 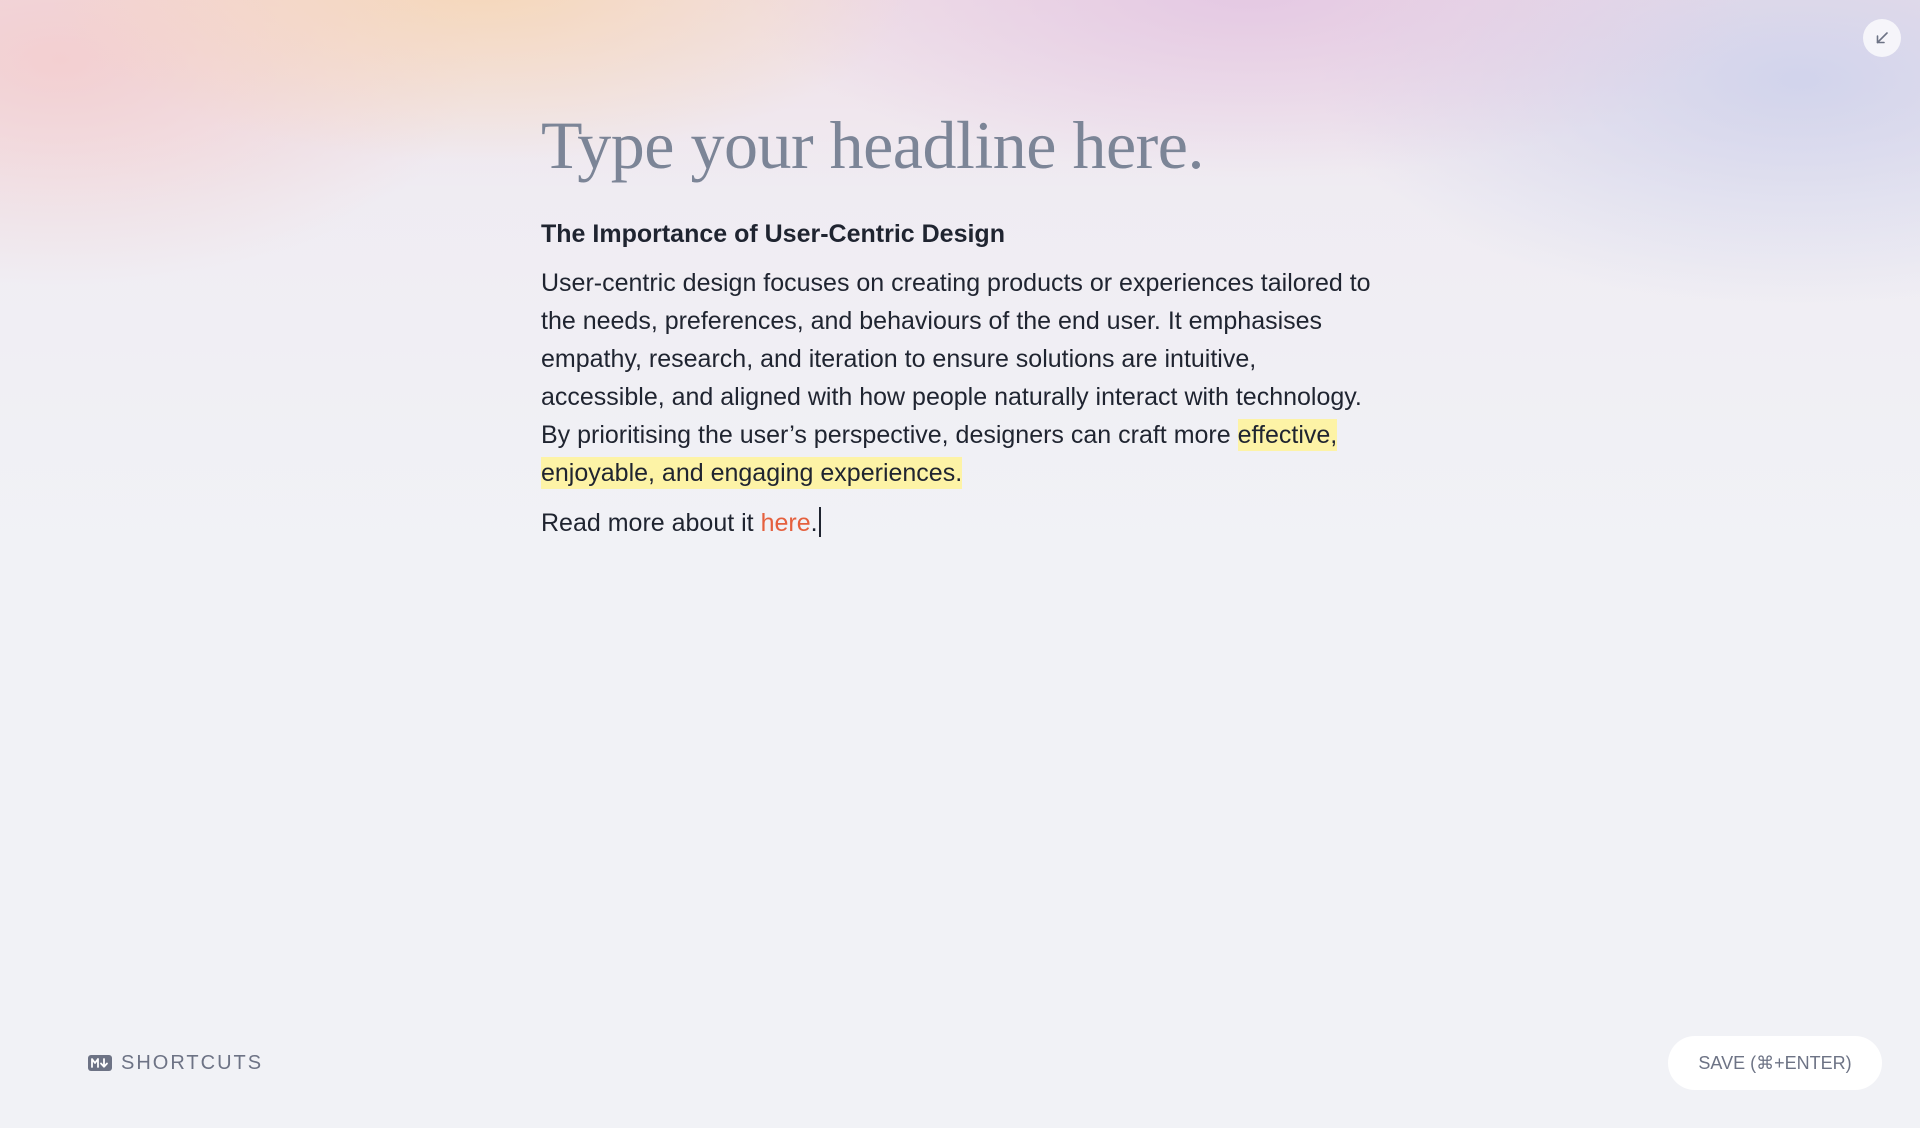 What do you see at coordinates (100, 1063) in the screenshot?
I see `markdown-icon` at bounding box center [100, 1063].